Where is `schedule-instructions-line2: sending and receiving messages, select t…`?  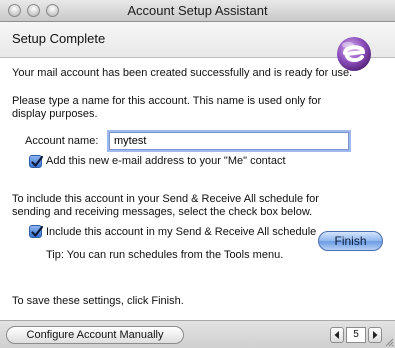
schedule-instructions-line2: sending and receiving messages, select t… is located at coordinates (162, 212).